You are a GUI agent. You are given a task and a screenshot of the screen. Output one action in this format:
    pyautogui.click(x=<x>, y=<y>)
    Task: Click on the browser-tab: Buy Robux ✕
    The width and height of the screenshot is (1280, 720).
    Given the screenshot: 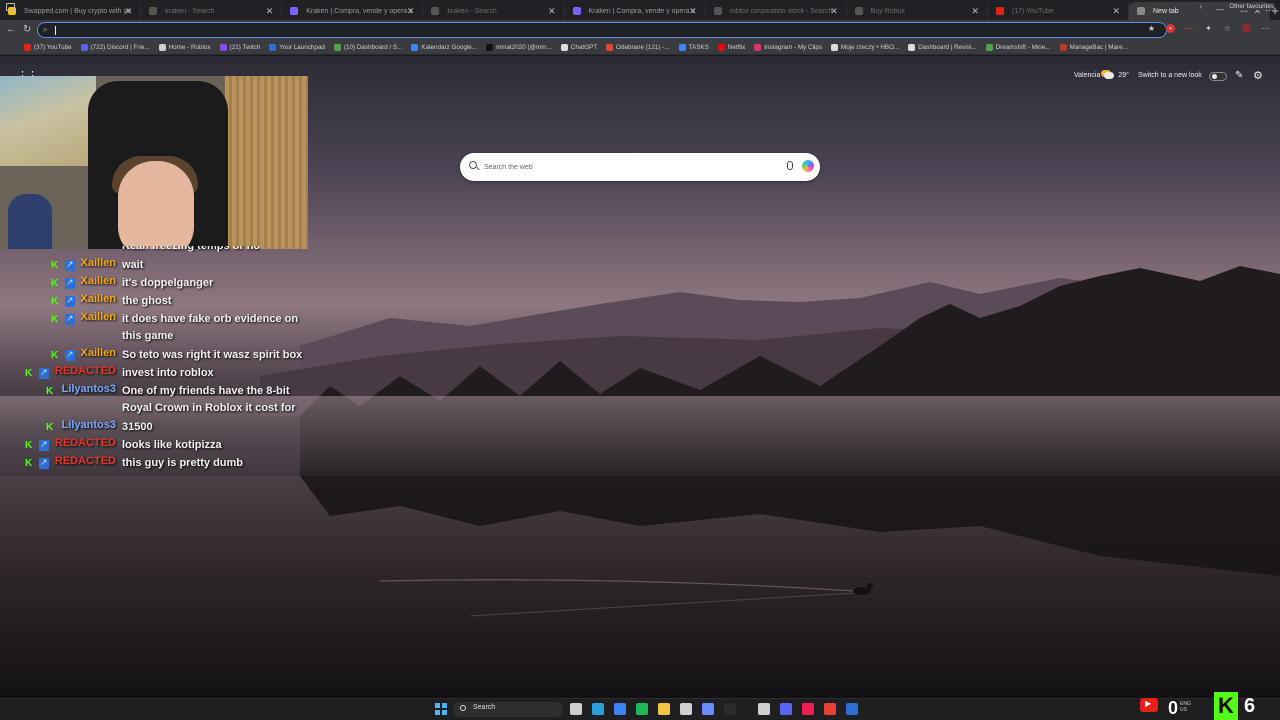 What is the action you would take?
    pyautogui.click(x=917, y=11)
    